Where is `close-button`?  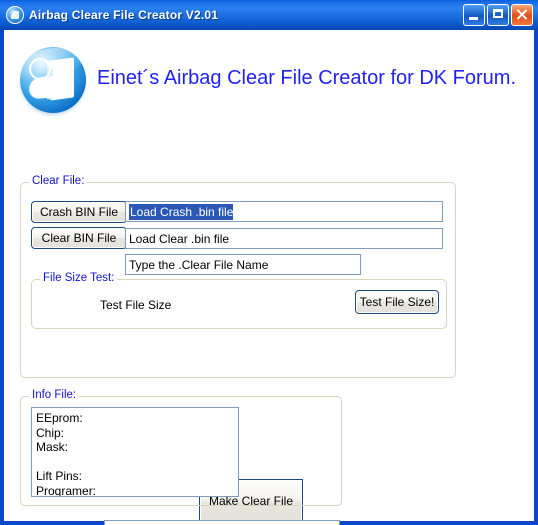
close-button is located at coordinates (522, 15).